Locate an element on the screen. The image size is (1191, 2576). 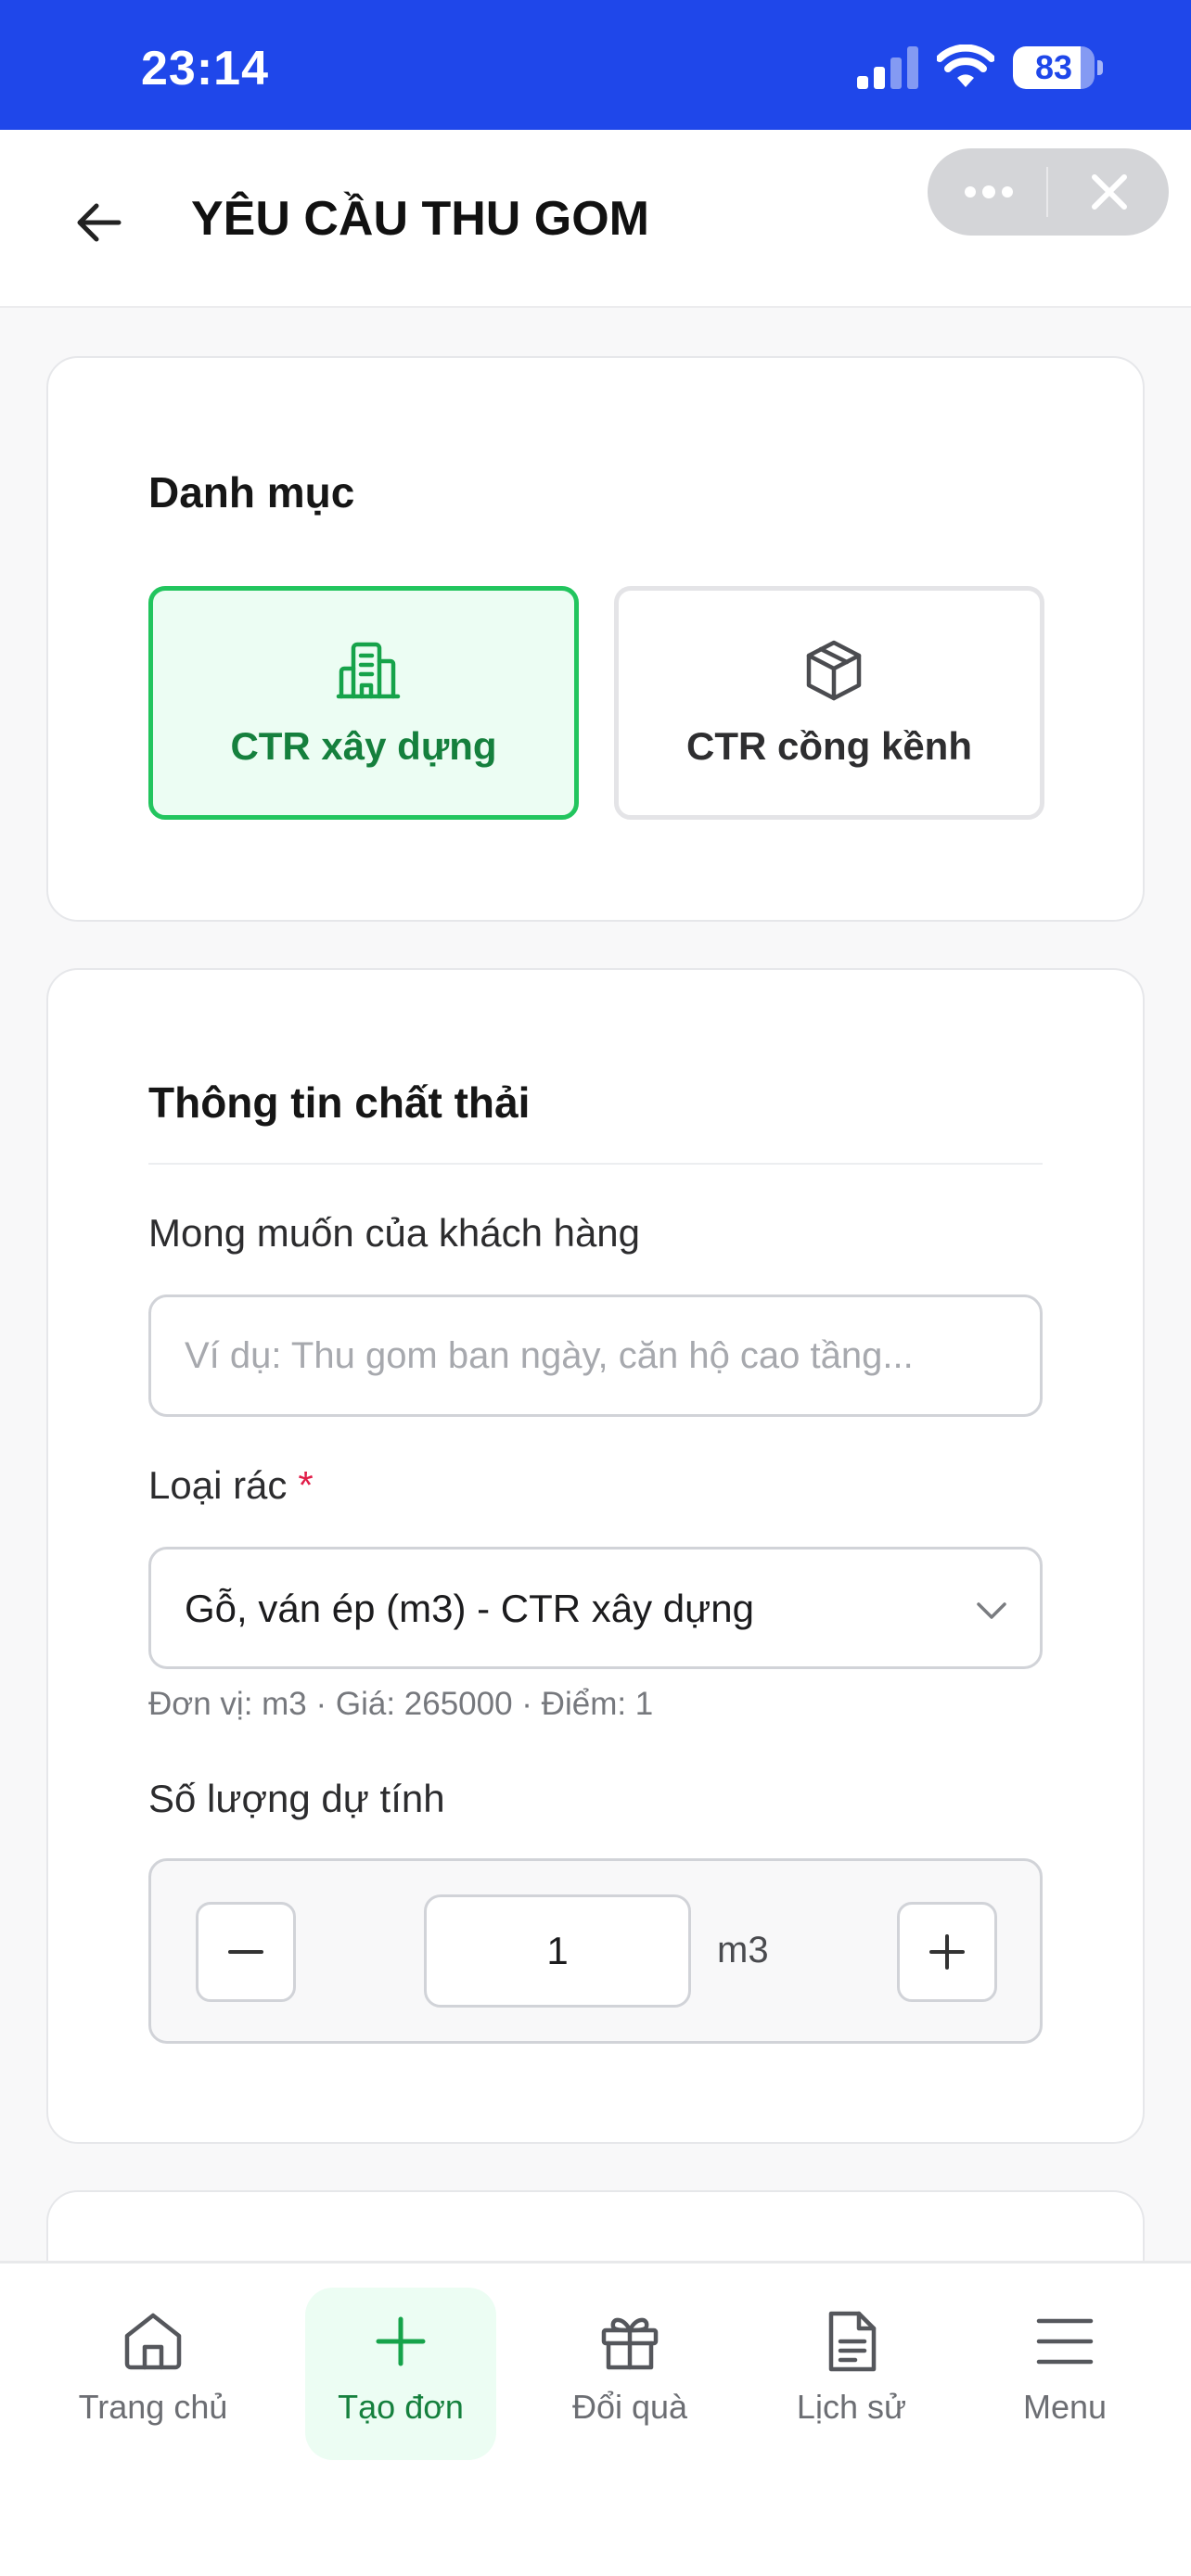
waste-info-title: Thông tin chất thải is located at coordinates (339, 1102).